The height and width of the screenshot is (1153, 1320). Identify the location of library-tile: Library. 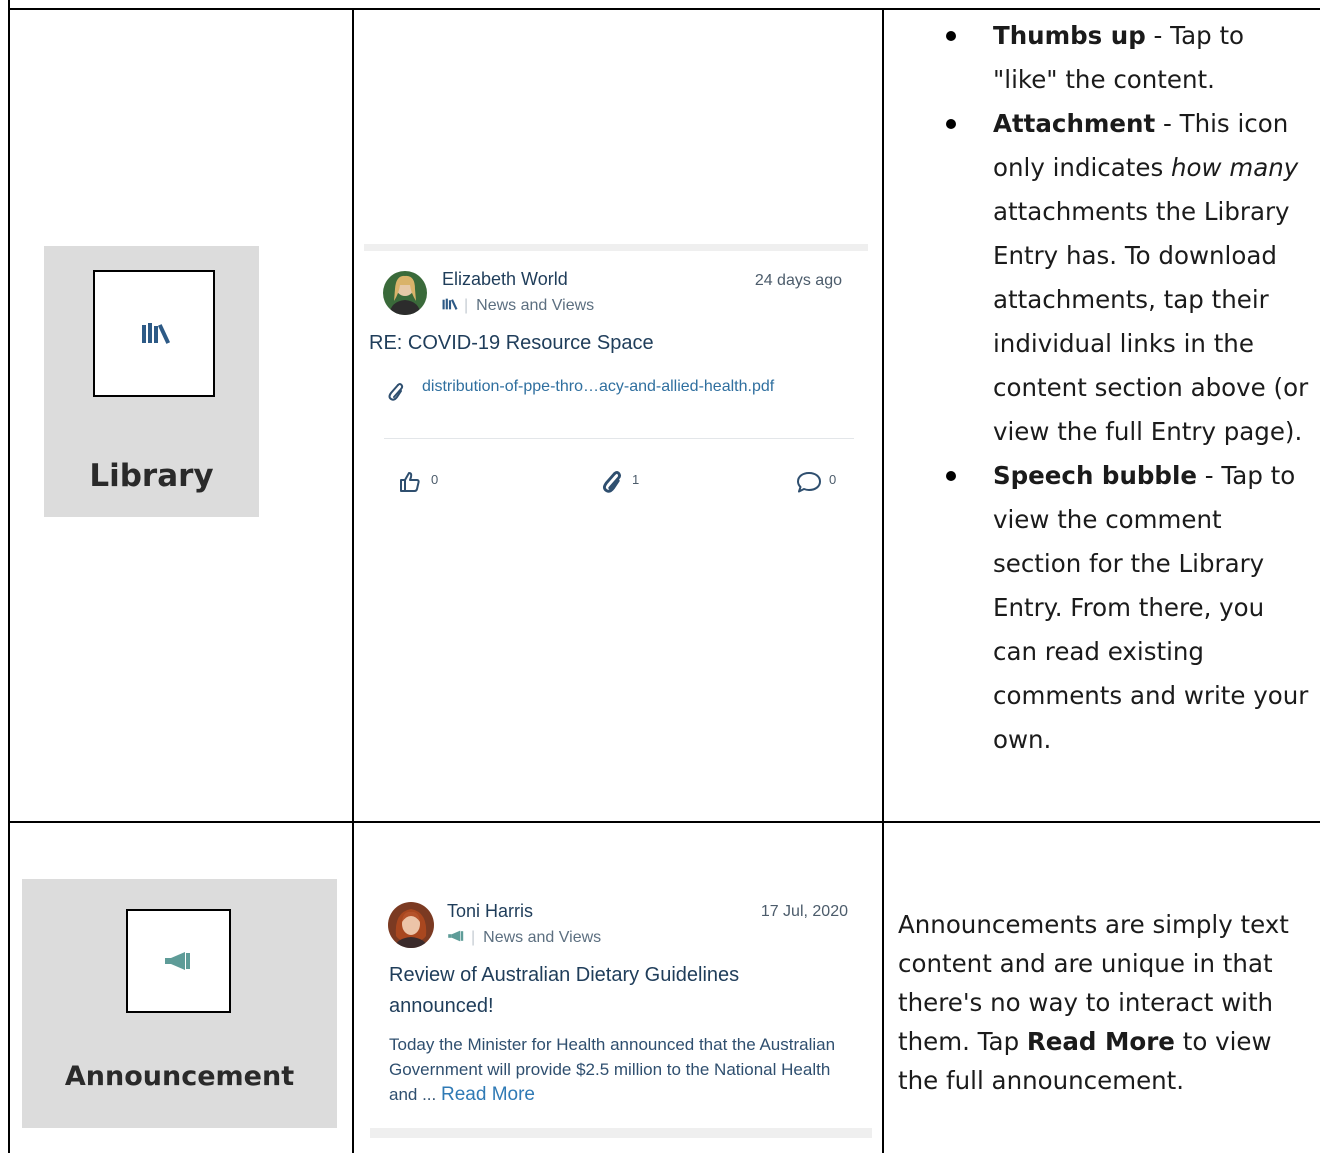
(151, 381).